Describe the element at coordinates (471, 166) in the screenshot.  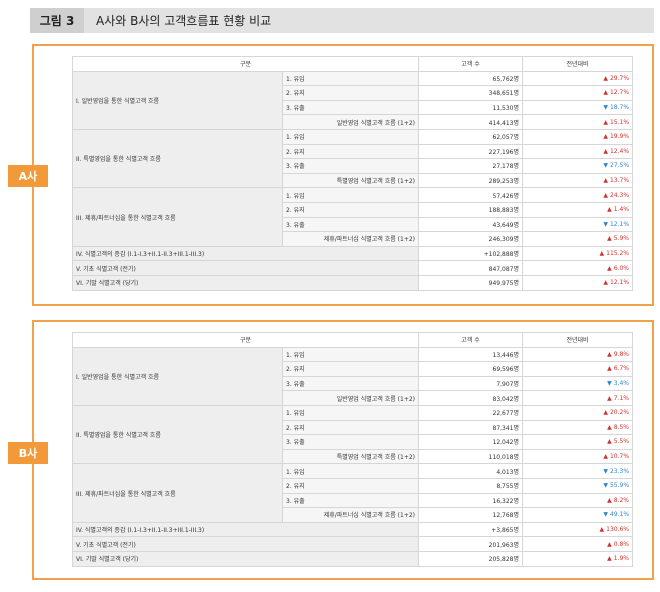
I see `customer-count: 27,178명` at that location.